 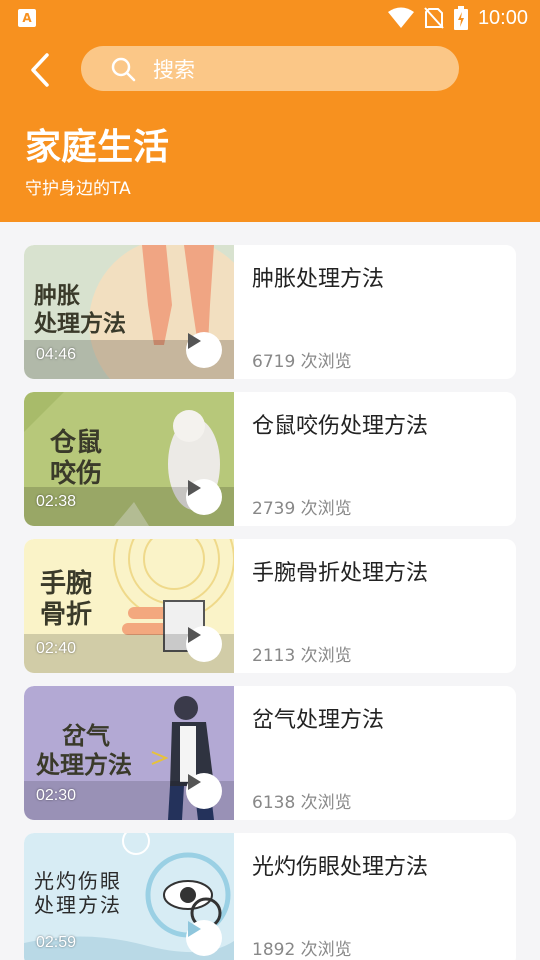 What do you see at coordinates (78, 189) in the screenshot?
I see `page-subtitle: 守护身边的TA` at bounding box center [78, 189].